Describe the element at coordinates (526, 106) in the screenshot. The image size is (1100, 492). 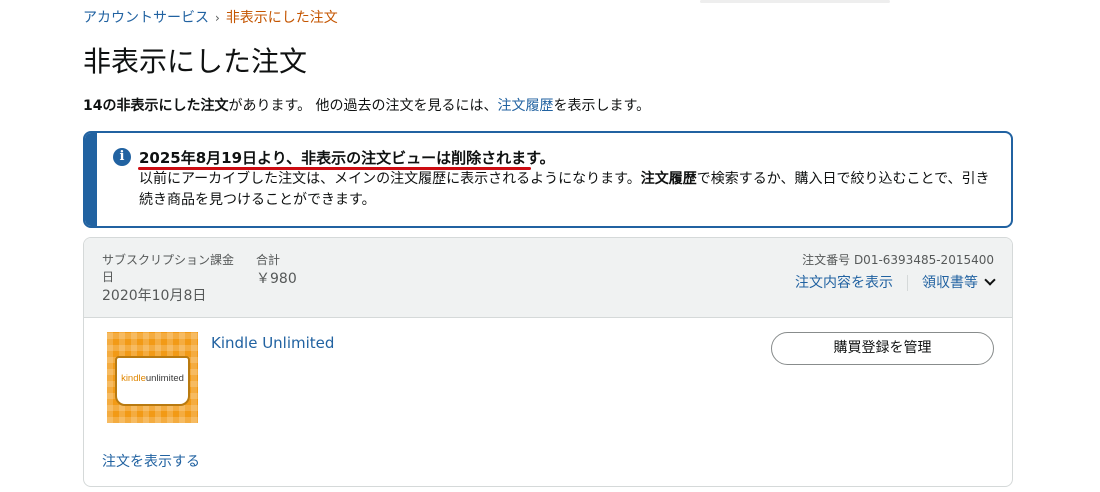
I see `order-history-link: 注文履歴` at that location.